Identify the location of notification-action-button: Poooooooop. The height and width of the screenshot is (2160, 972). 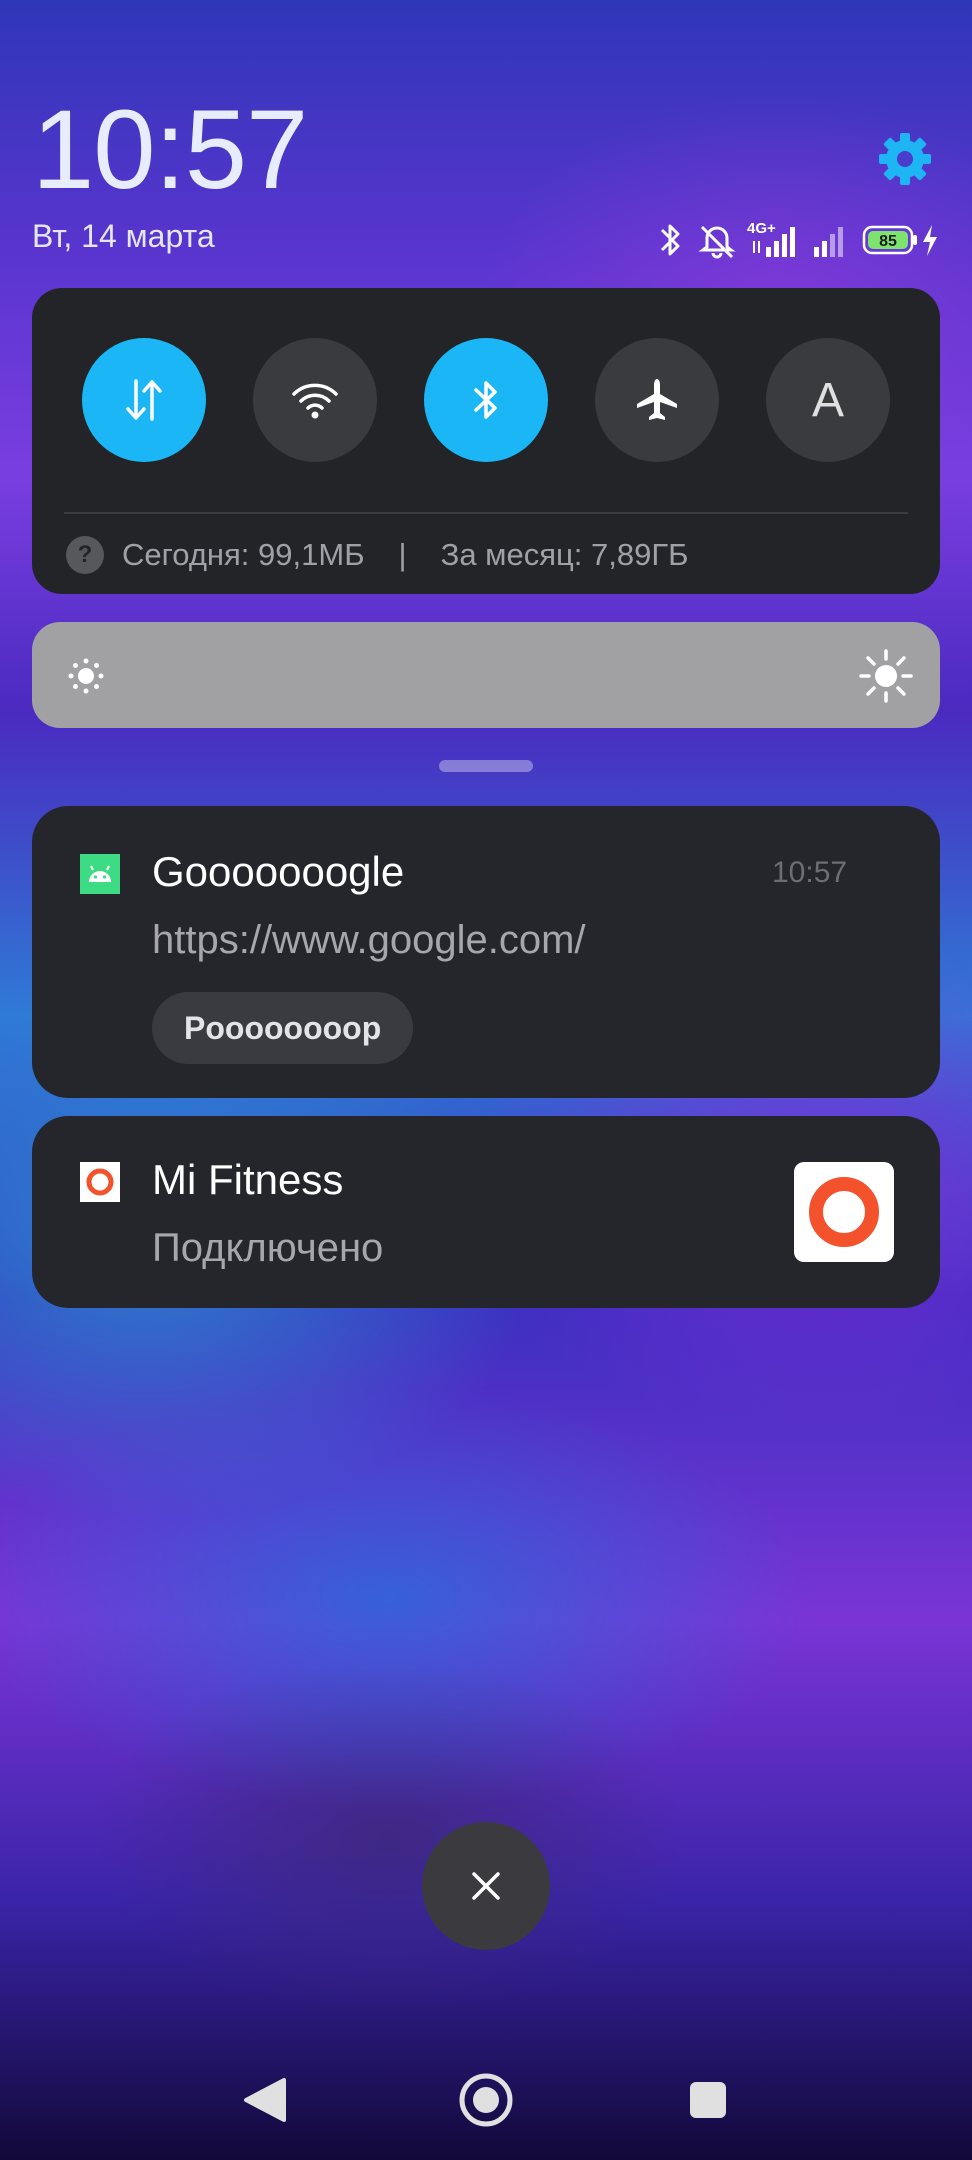
(283, 1028).